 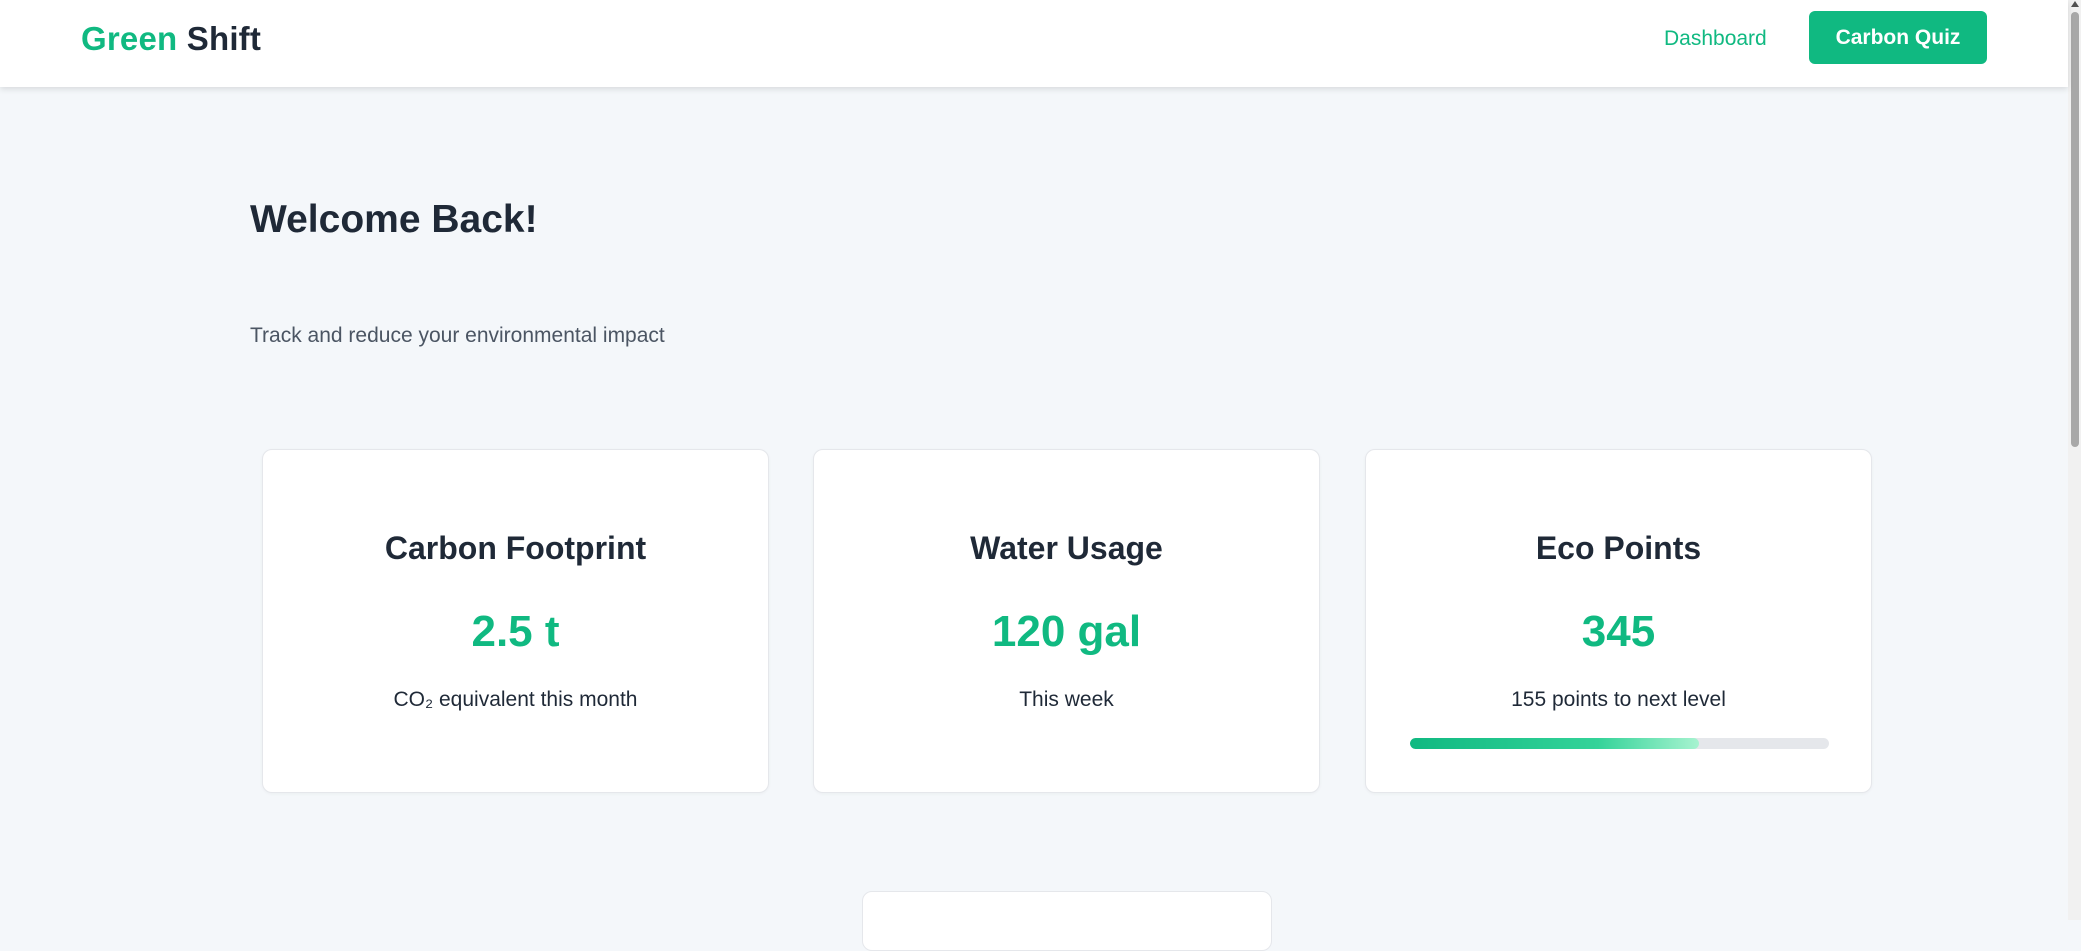 What do you see at coordinates (515, 631) in the screenshot?
I see `card-value: 2.5 t` at bounding box center [515, 631].